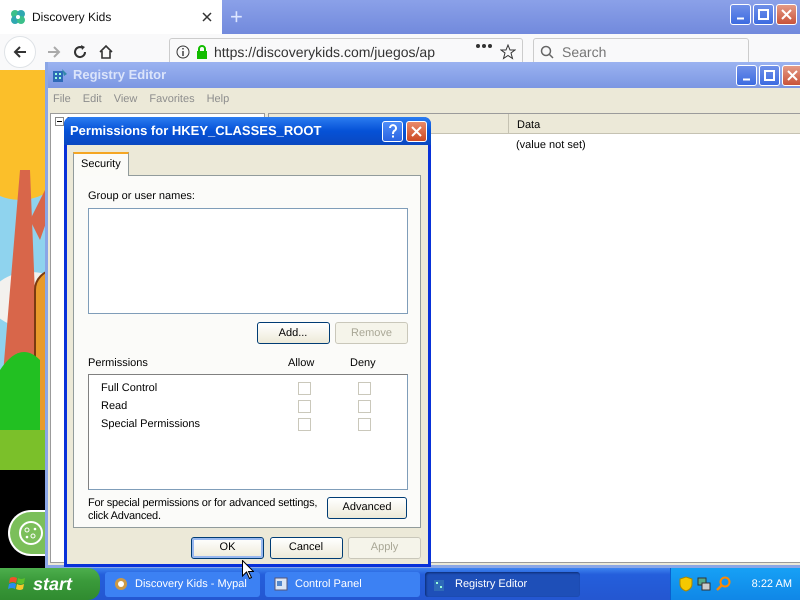 Image resolution: width=800 pixels, height=600 pixels. What do you see at coordinates (550, 145) in the screenshot?
I see `data-cell-text: (value not set)` at bounding box center [550, 145].